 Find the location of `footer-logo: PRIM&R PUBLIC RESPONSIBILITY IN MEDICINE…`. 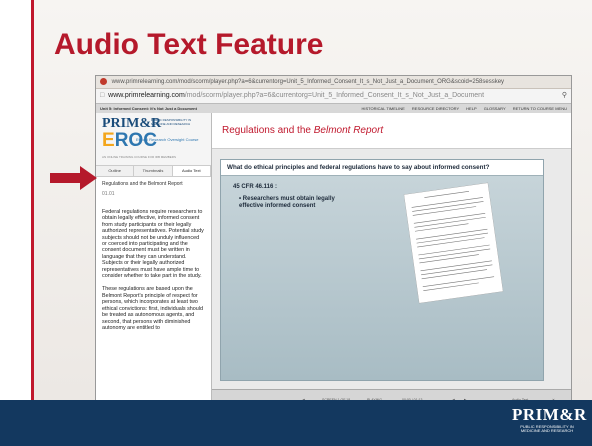

footer-logo: PRIM&R PUBLIC RESPONSIBILITY IN MEDICINE… is located at coordinates (549, 419).